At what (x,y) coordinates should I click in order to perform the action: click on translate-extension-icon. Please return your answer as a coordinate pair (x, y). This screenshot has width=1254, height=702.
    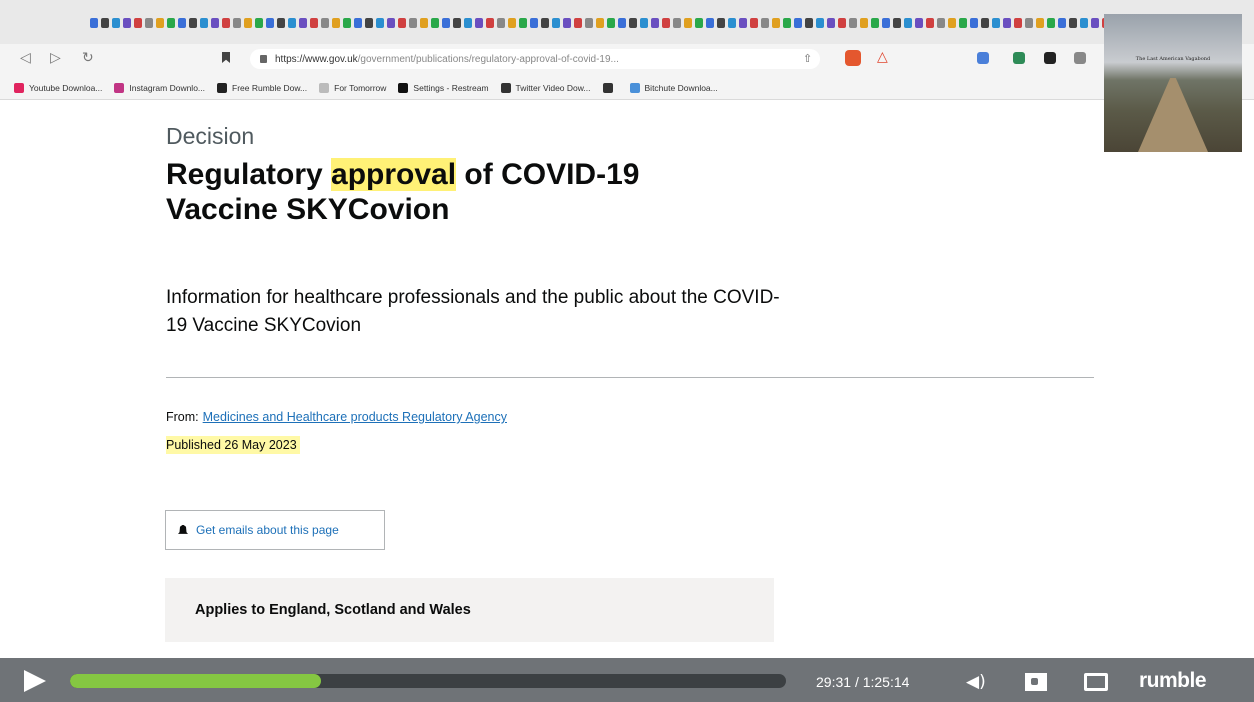
    Looking at the image, I should click on (983, 58).